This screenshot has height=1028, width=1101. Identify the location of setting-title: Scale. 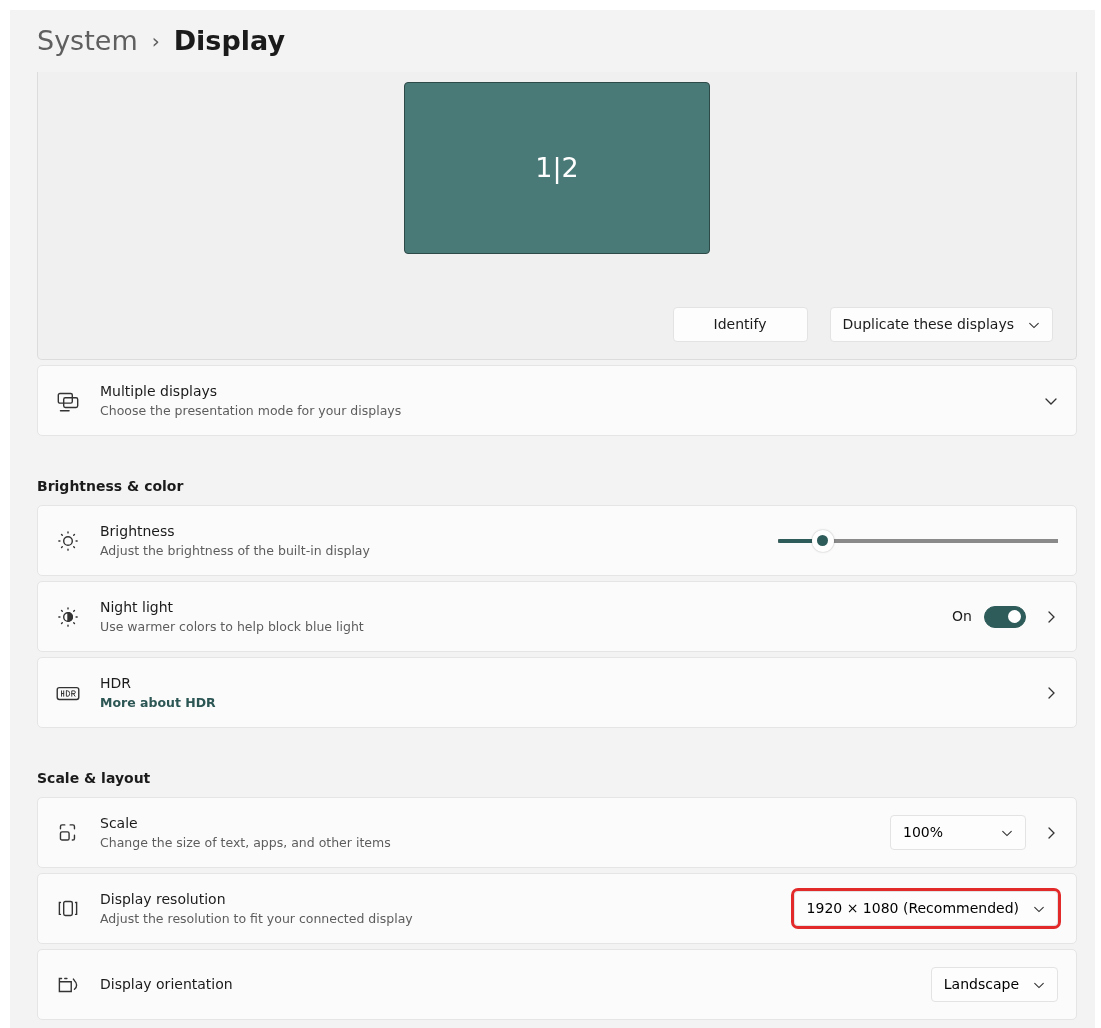
(119, 823).